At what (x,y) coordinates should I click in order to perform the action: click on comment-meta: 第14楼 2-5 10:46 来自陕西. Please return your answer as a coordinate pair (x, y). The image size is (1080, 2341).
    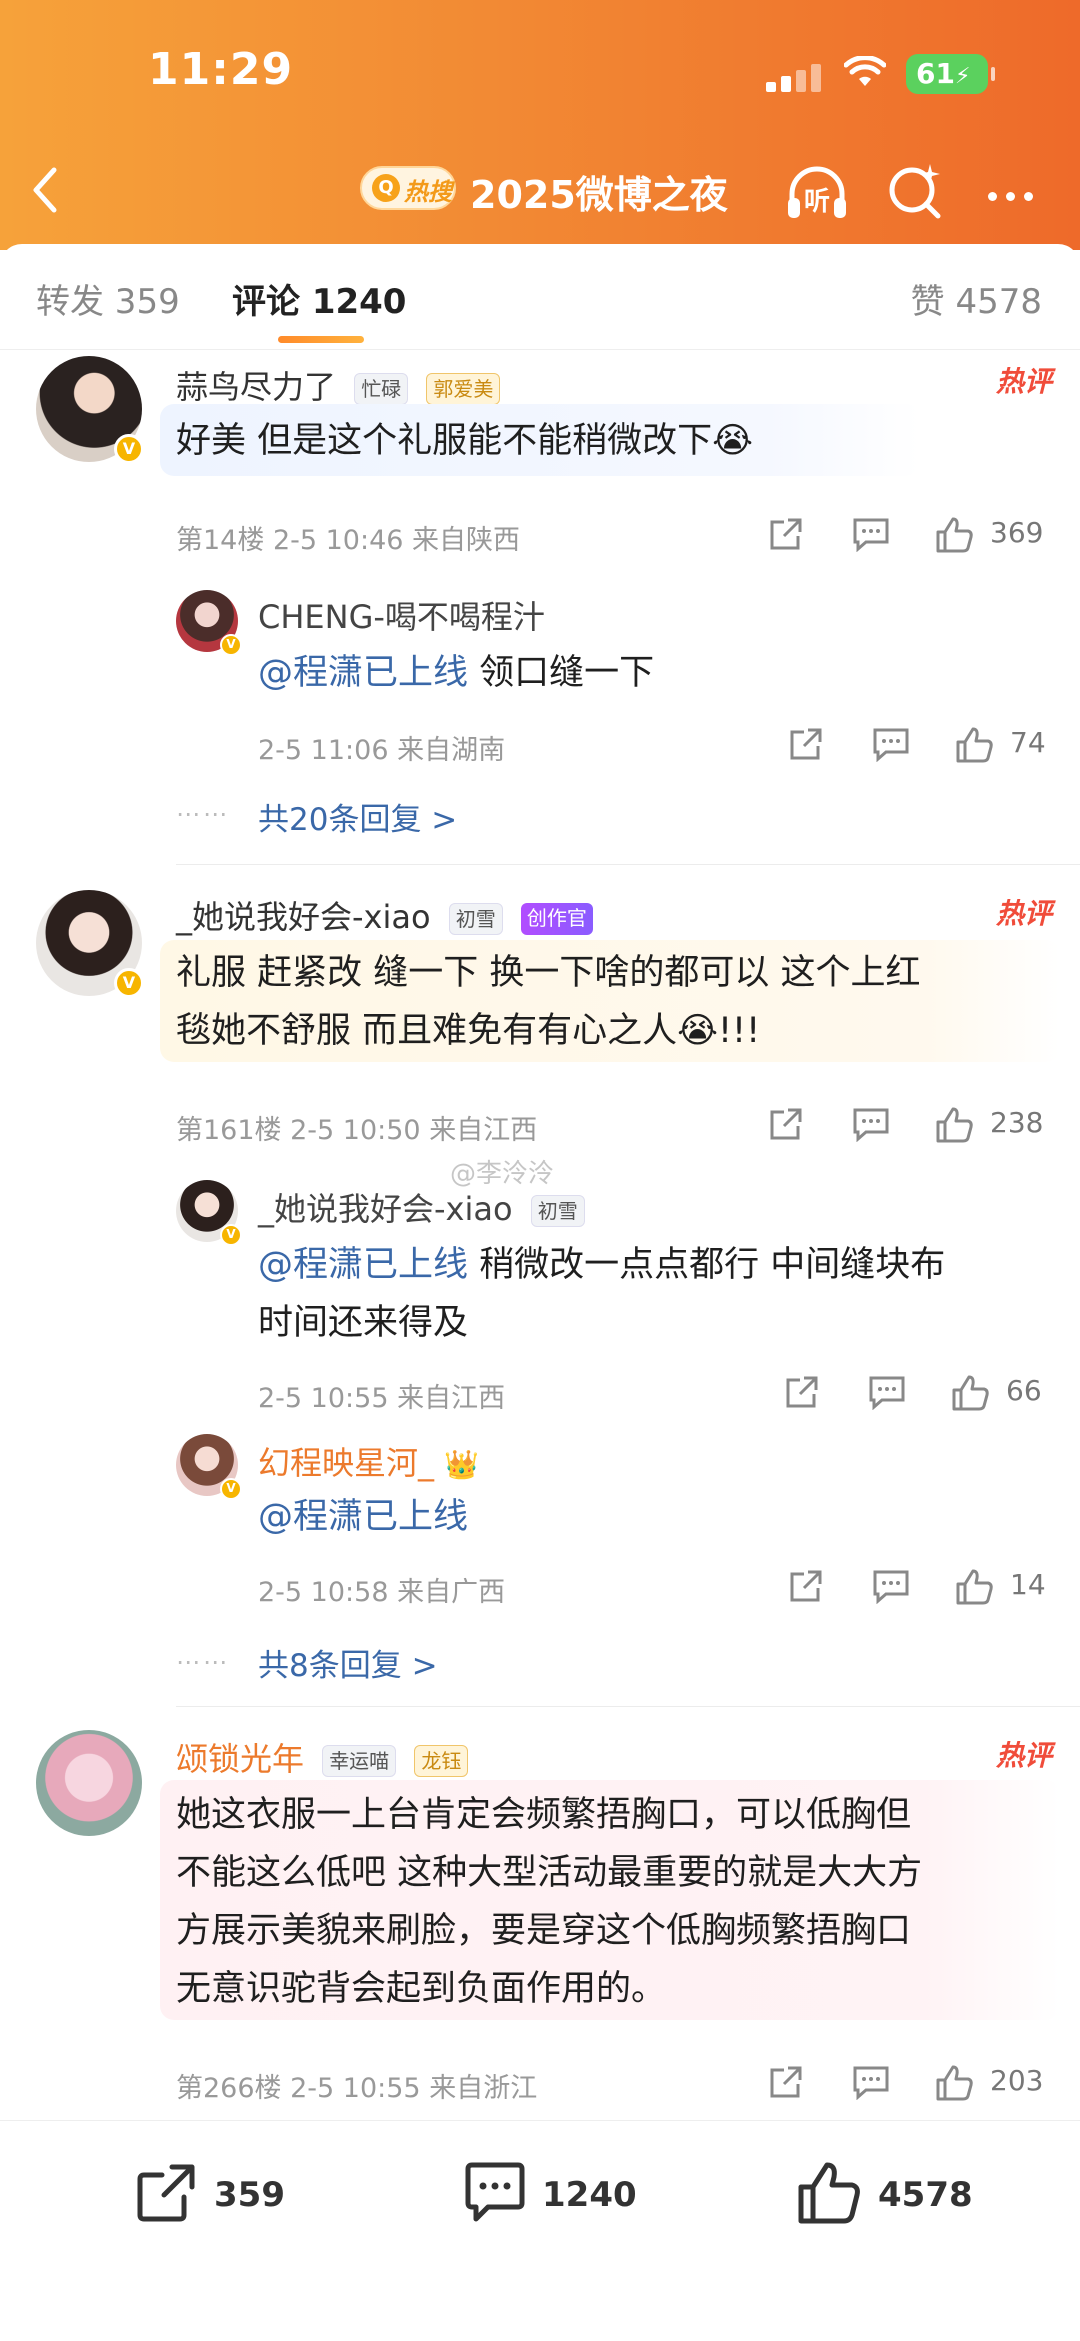
    Looking at the image, I should click on (348, 540).